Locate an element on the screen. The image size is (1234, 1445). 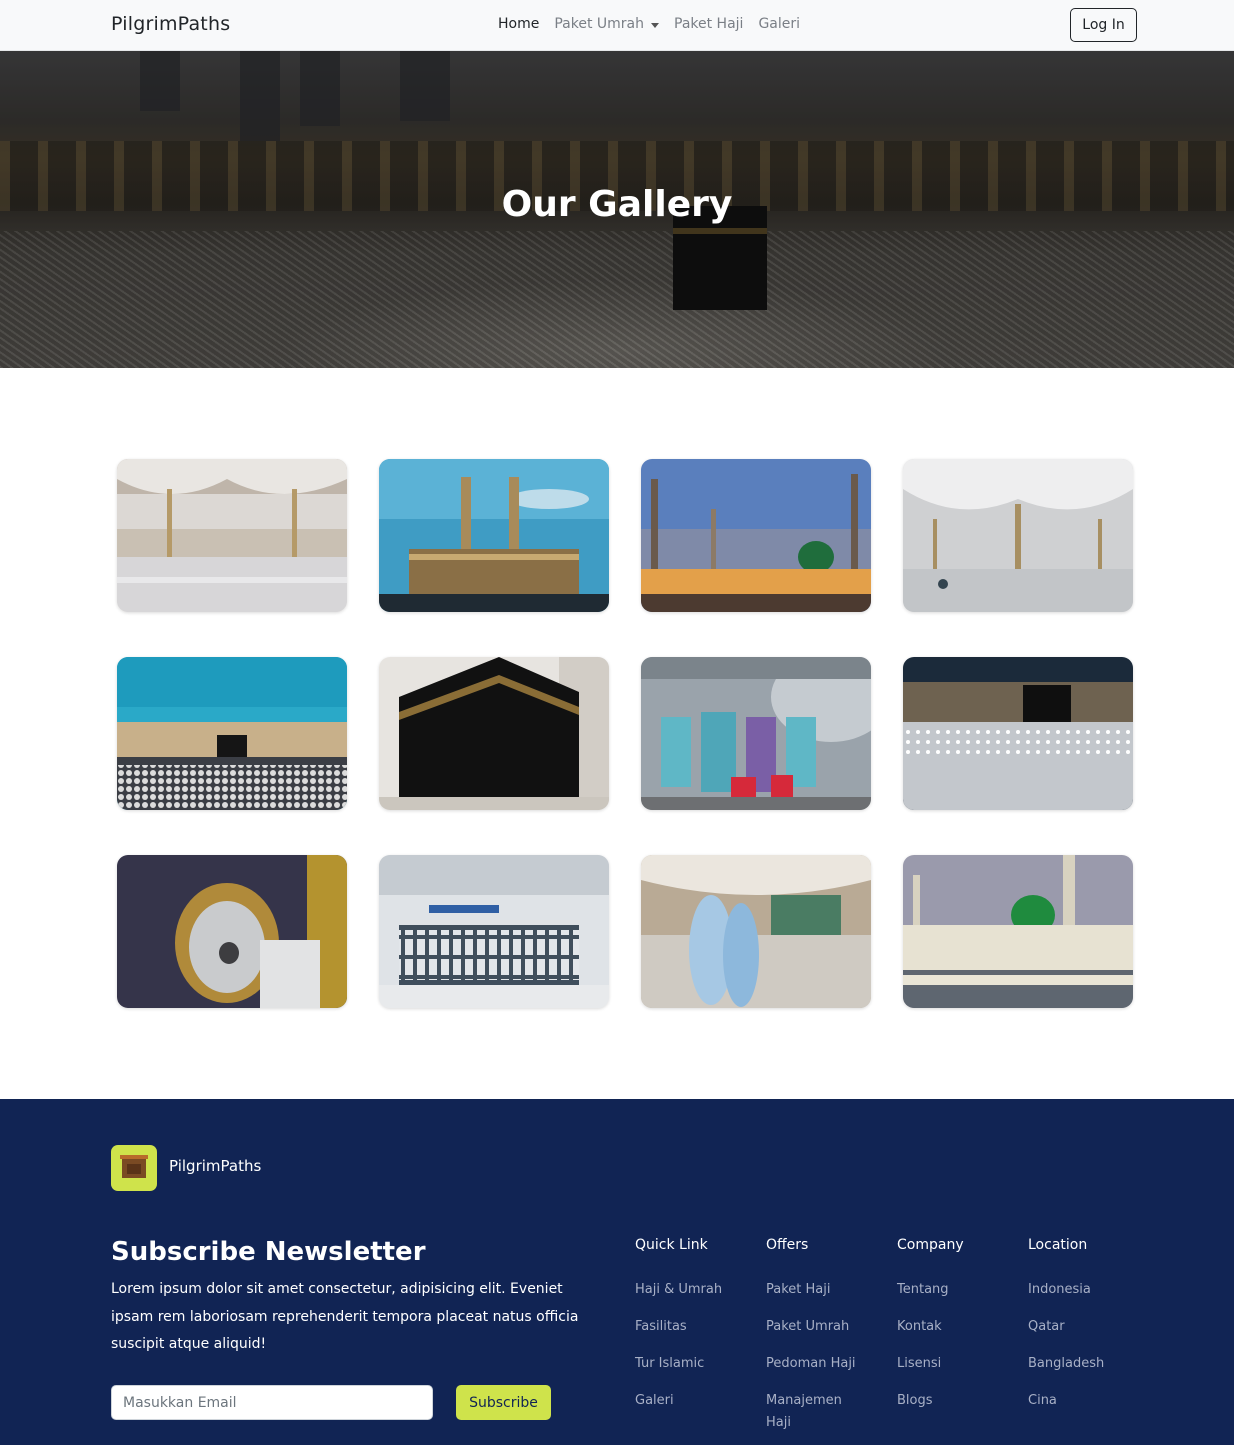
photo-kaaba-crowd is located at coordinates (232, 733).